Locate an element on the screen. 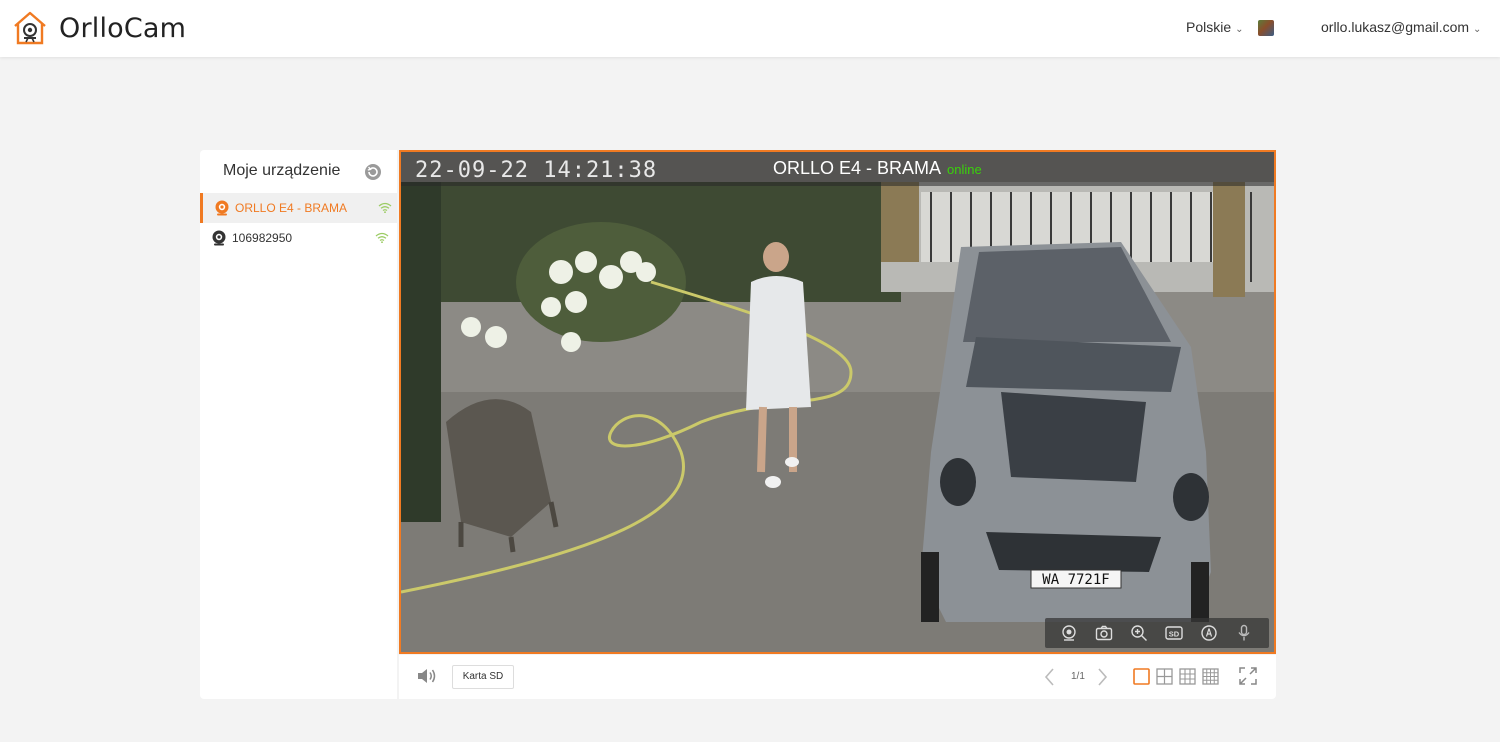  license-plate: WA 7721F is located at coordinates (1075, 580).